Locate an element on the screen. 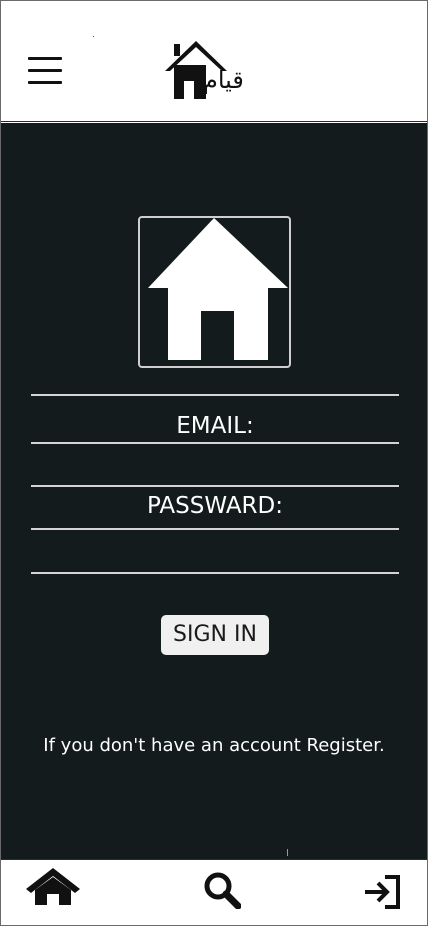 The height and width of the screenshot is (926, 428). hamburger-menu-icon is located at coordinates (45, 71).